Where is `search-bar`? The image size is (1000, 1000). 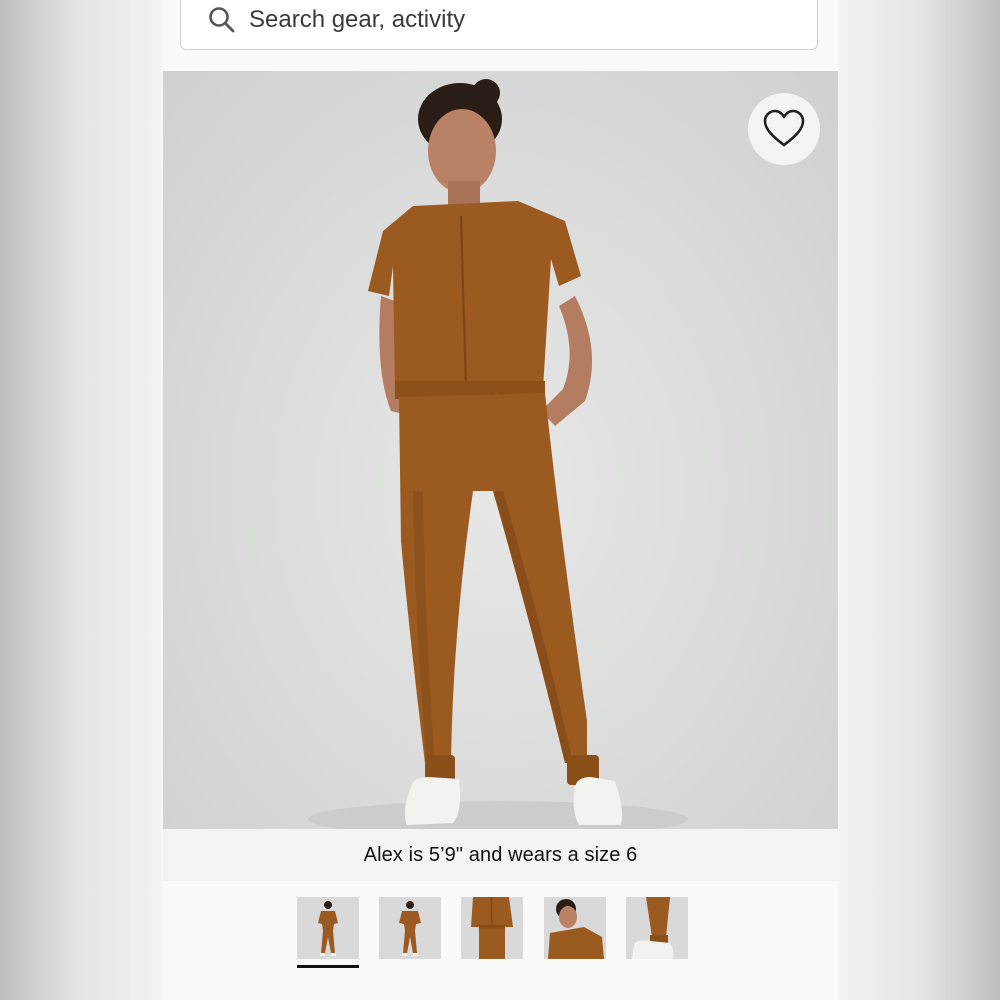
search-bar is located at coordinates (499, 25).